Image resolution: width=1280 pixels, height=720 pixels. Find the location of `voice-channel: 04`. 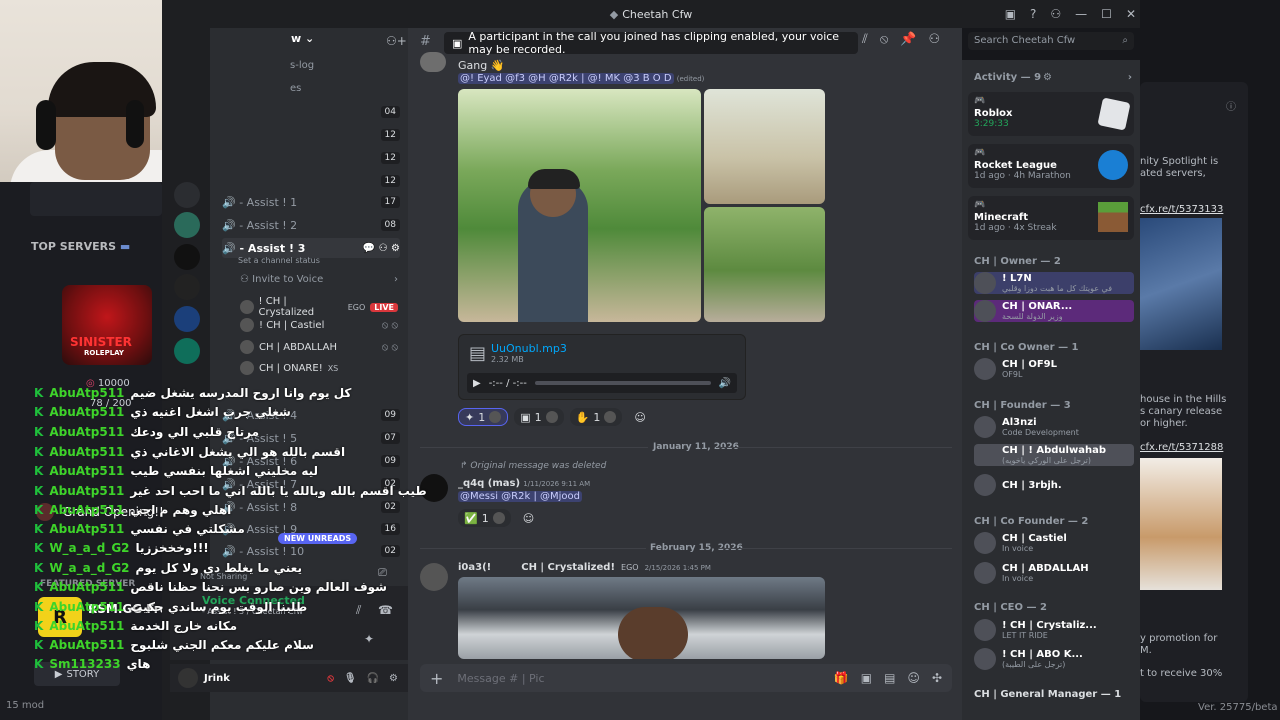

voice-channel: 04 is located at coordinates (311, 112).